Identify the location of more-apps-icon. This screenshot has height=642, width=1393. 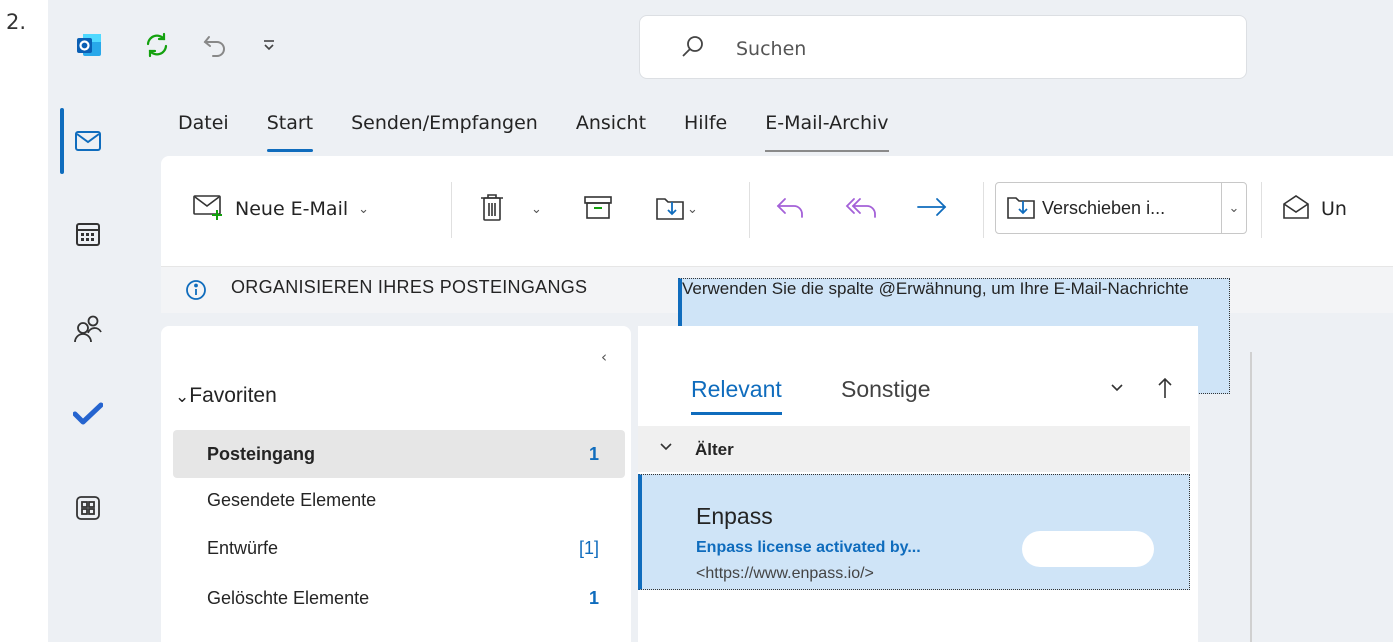
(88, 508).